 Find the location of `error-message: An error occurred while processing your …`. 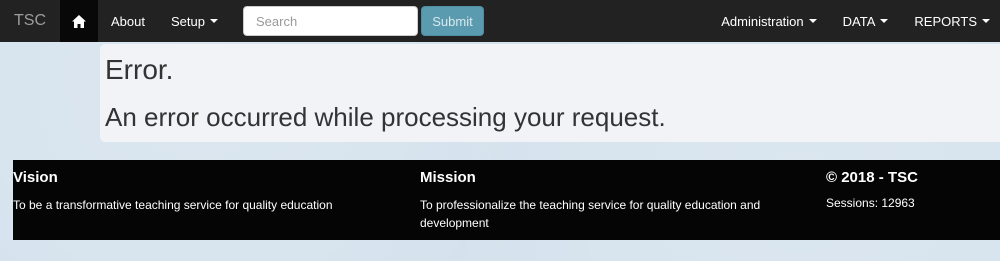

error-message: An error occurred while processing your … is located at coordinates (385, 117).